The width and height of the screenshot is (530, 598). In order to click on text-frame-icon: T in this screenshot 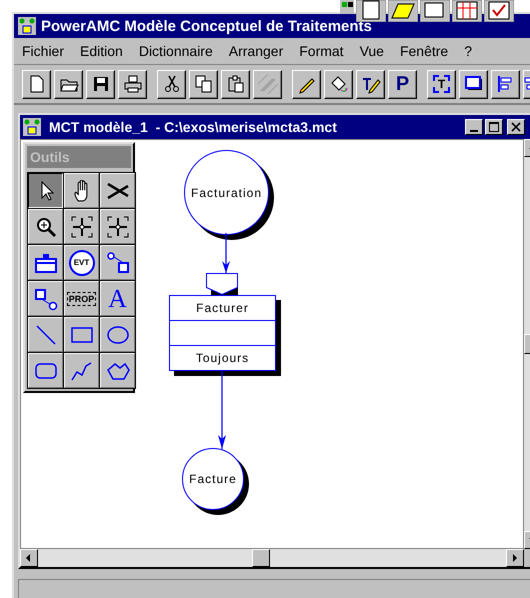, I will do `click(441, 84)`.